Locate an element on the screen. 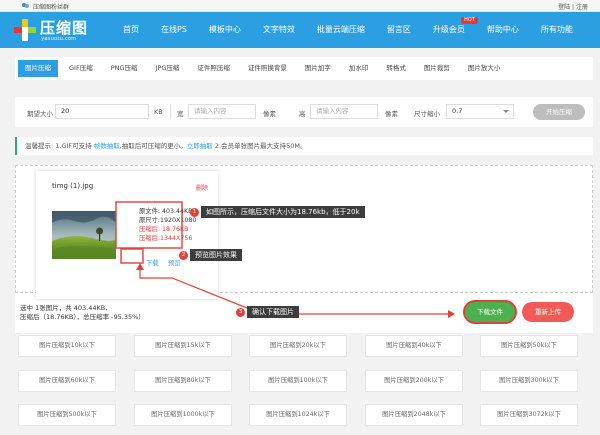 The height and width of the screenshot is (435, 600). download-highlight-box is located at coordinates (132, 256).